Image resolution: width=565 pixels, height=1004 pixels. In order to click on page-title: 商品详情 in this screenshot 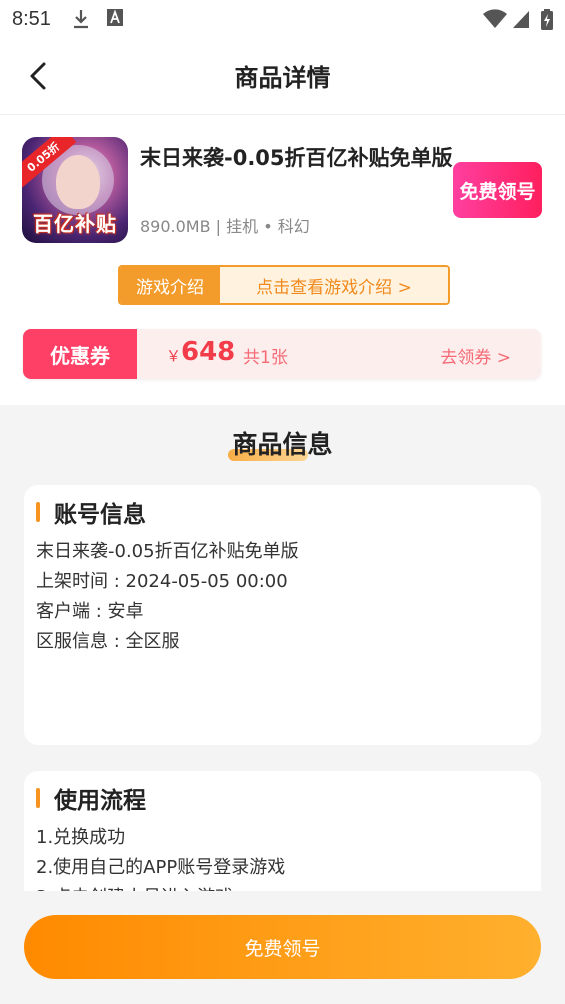, I will do `click(282, 78)`.